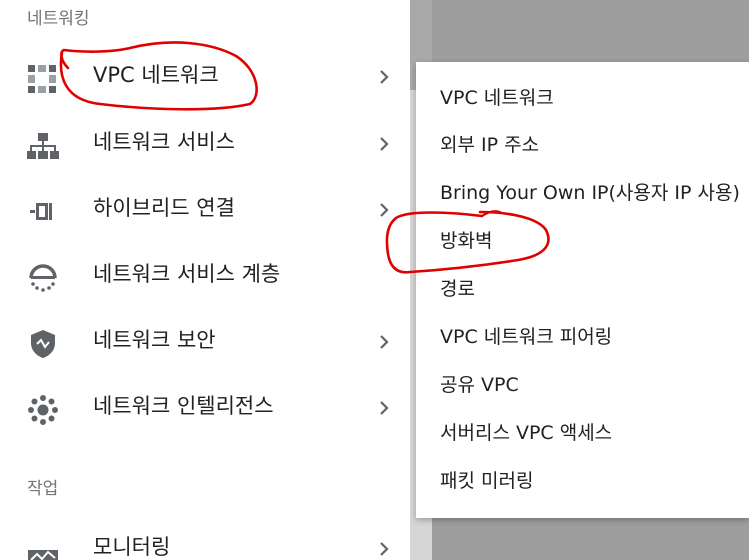  I want to click on network-service-tiers-icon, so click(43, 278).